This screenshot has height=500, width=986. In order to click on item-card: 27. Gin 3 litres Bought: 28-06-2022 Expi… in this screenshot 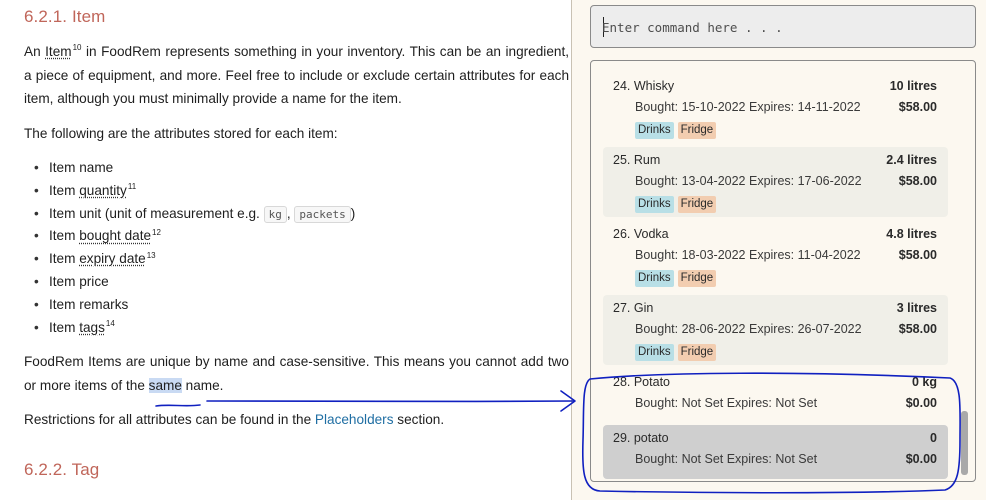, I will do `click(775, 330)`.